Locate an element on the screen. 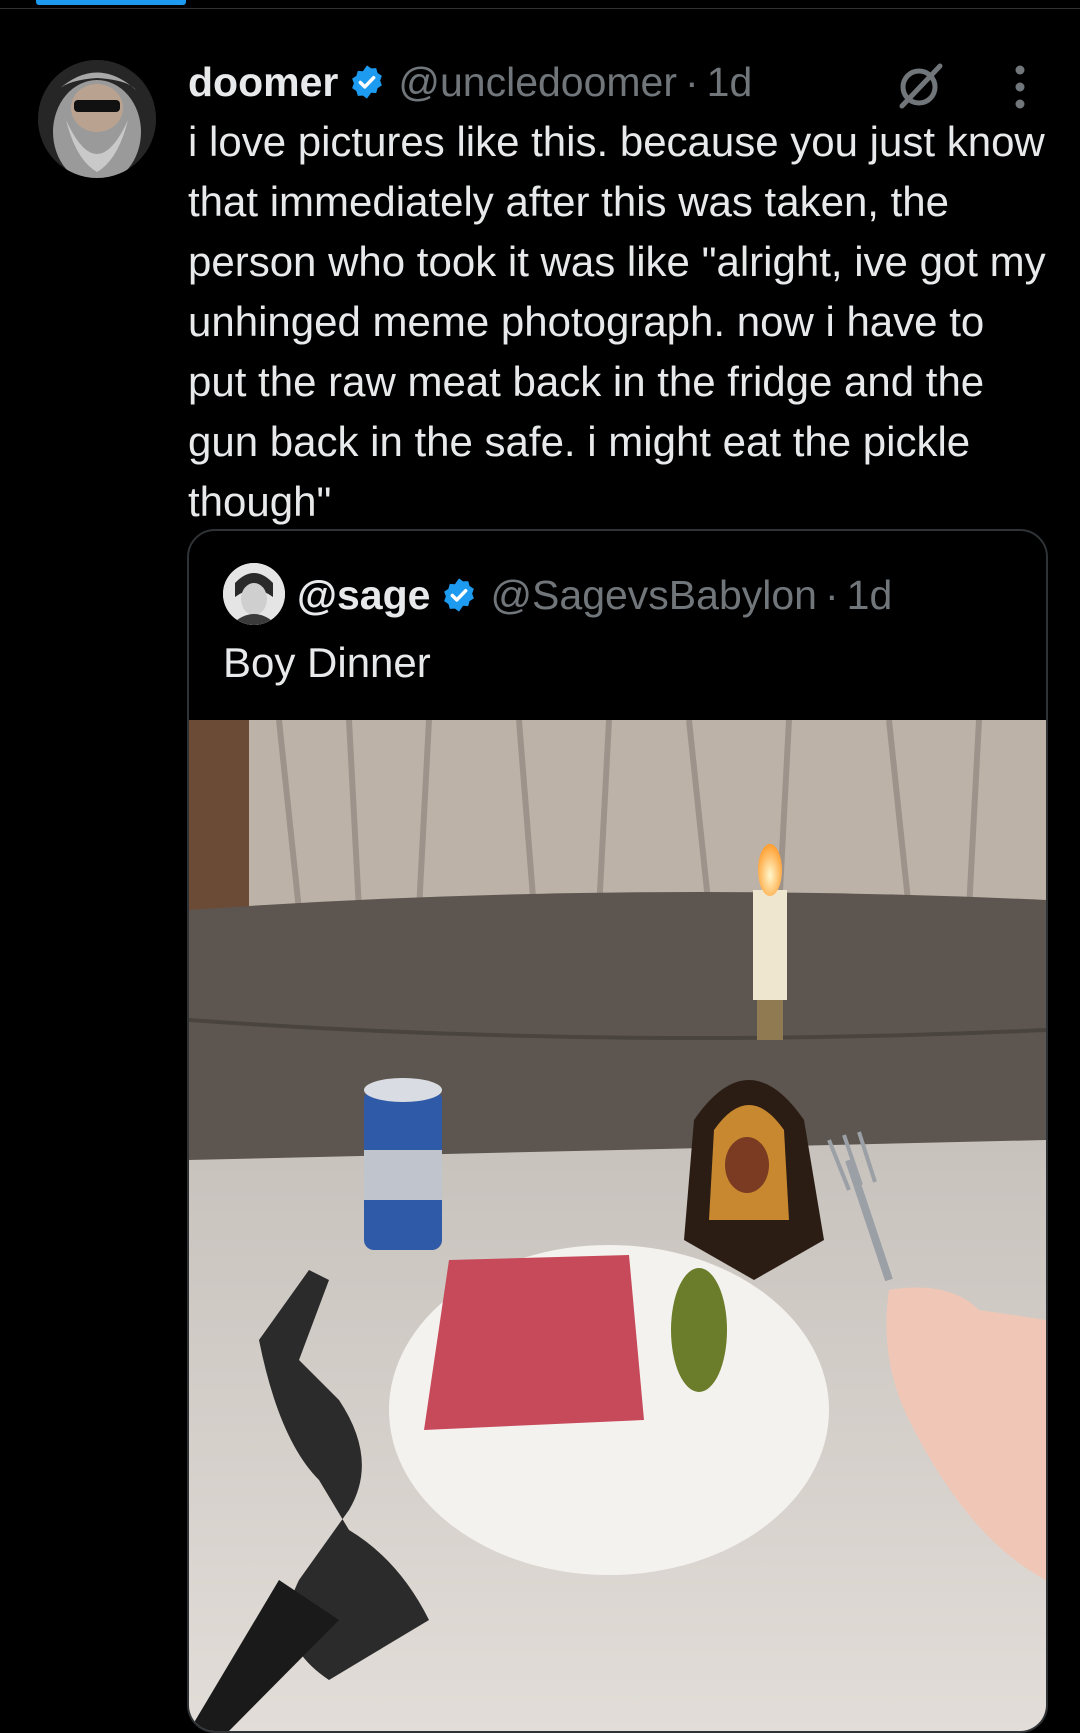 This screenshot has width=1080, height=1733. timestamp: 1d is located at coordinates (730, 82).